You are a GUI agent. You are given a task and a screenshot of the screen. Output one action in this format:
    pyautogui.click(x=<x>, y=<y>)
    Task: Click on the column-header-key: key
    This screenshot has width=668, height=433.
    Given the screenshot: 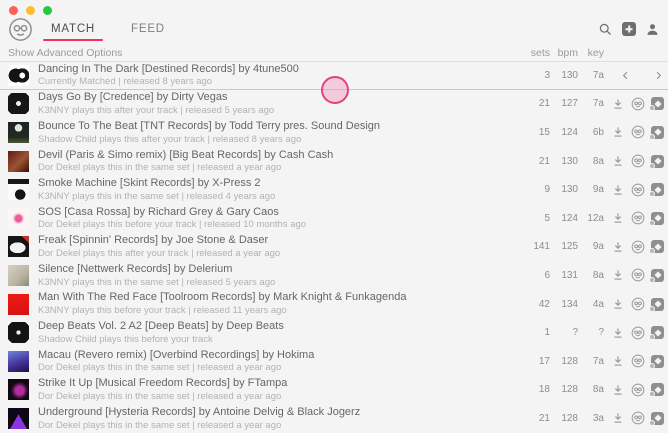 What is the action you would take?
    pyautogui.click(x=595, y=52)
    